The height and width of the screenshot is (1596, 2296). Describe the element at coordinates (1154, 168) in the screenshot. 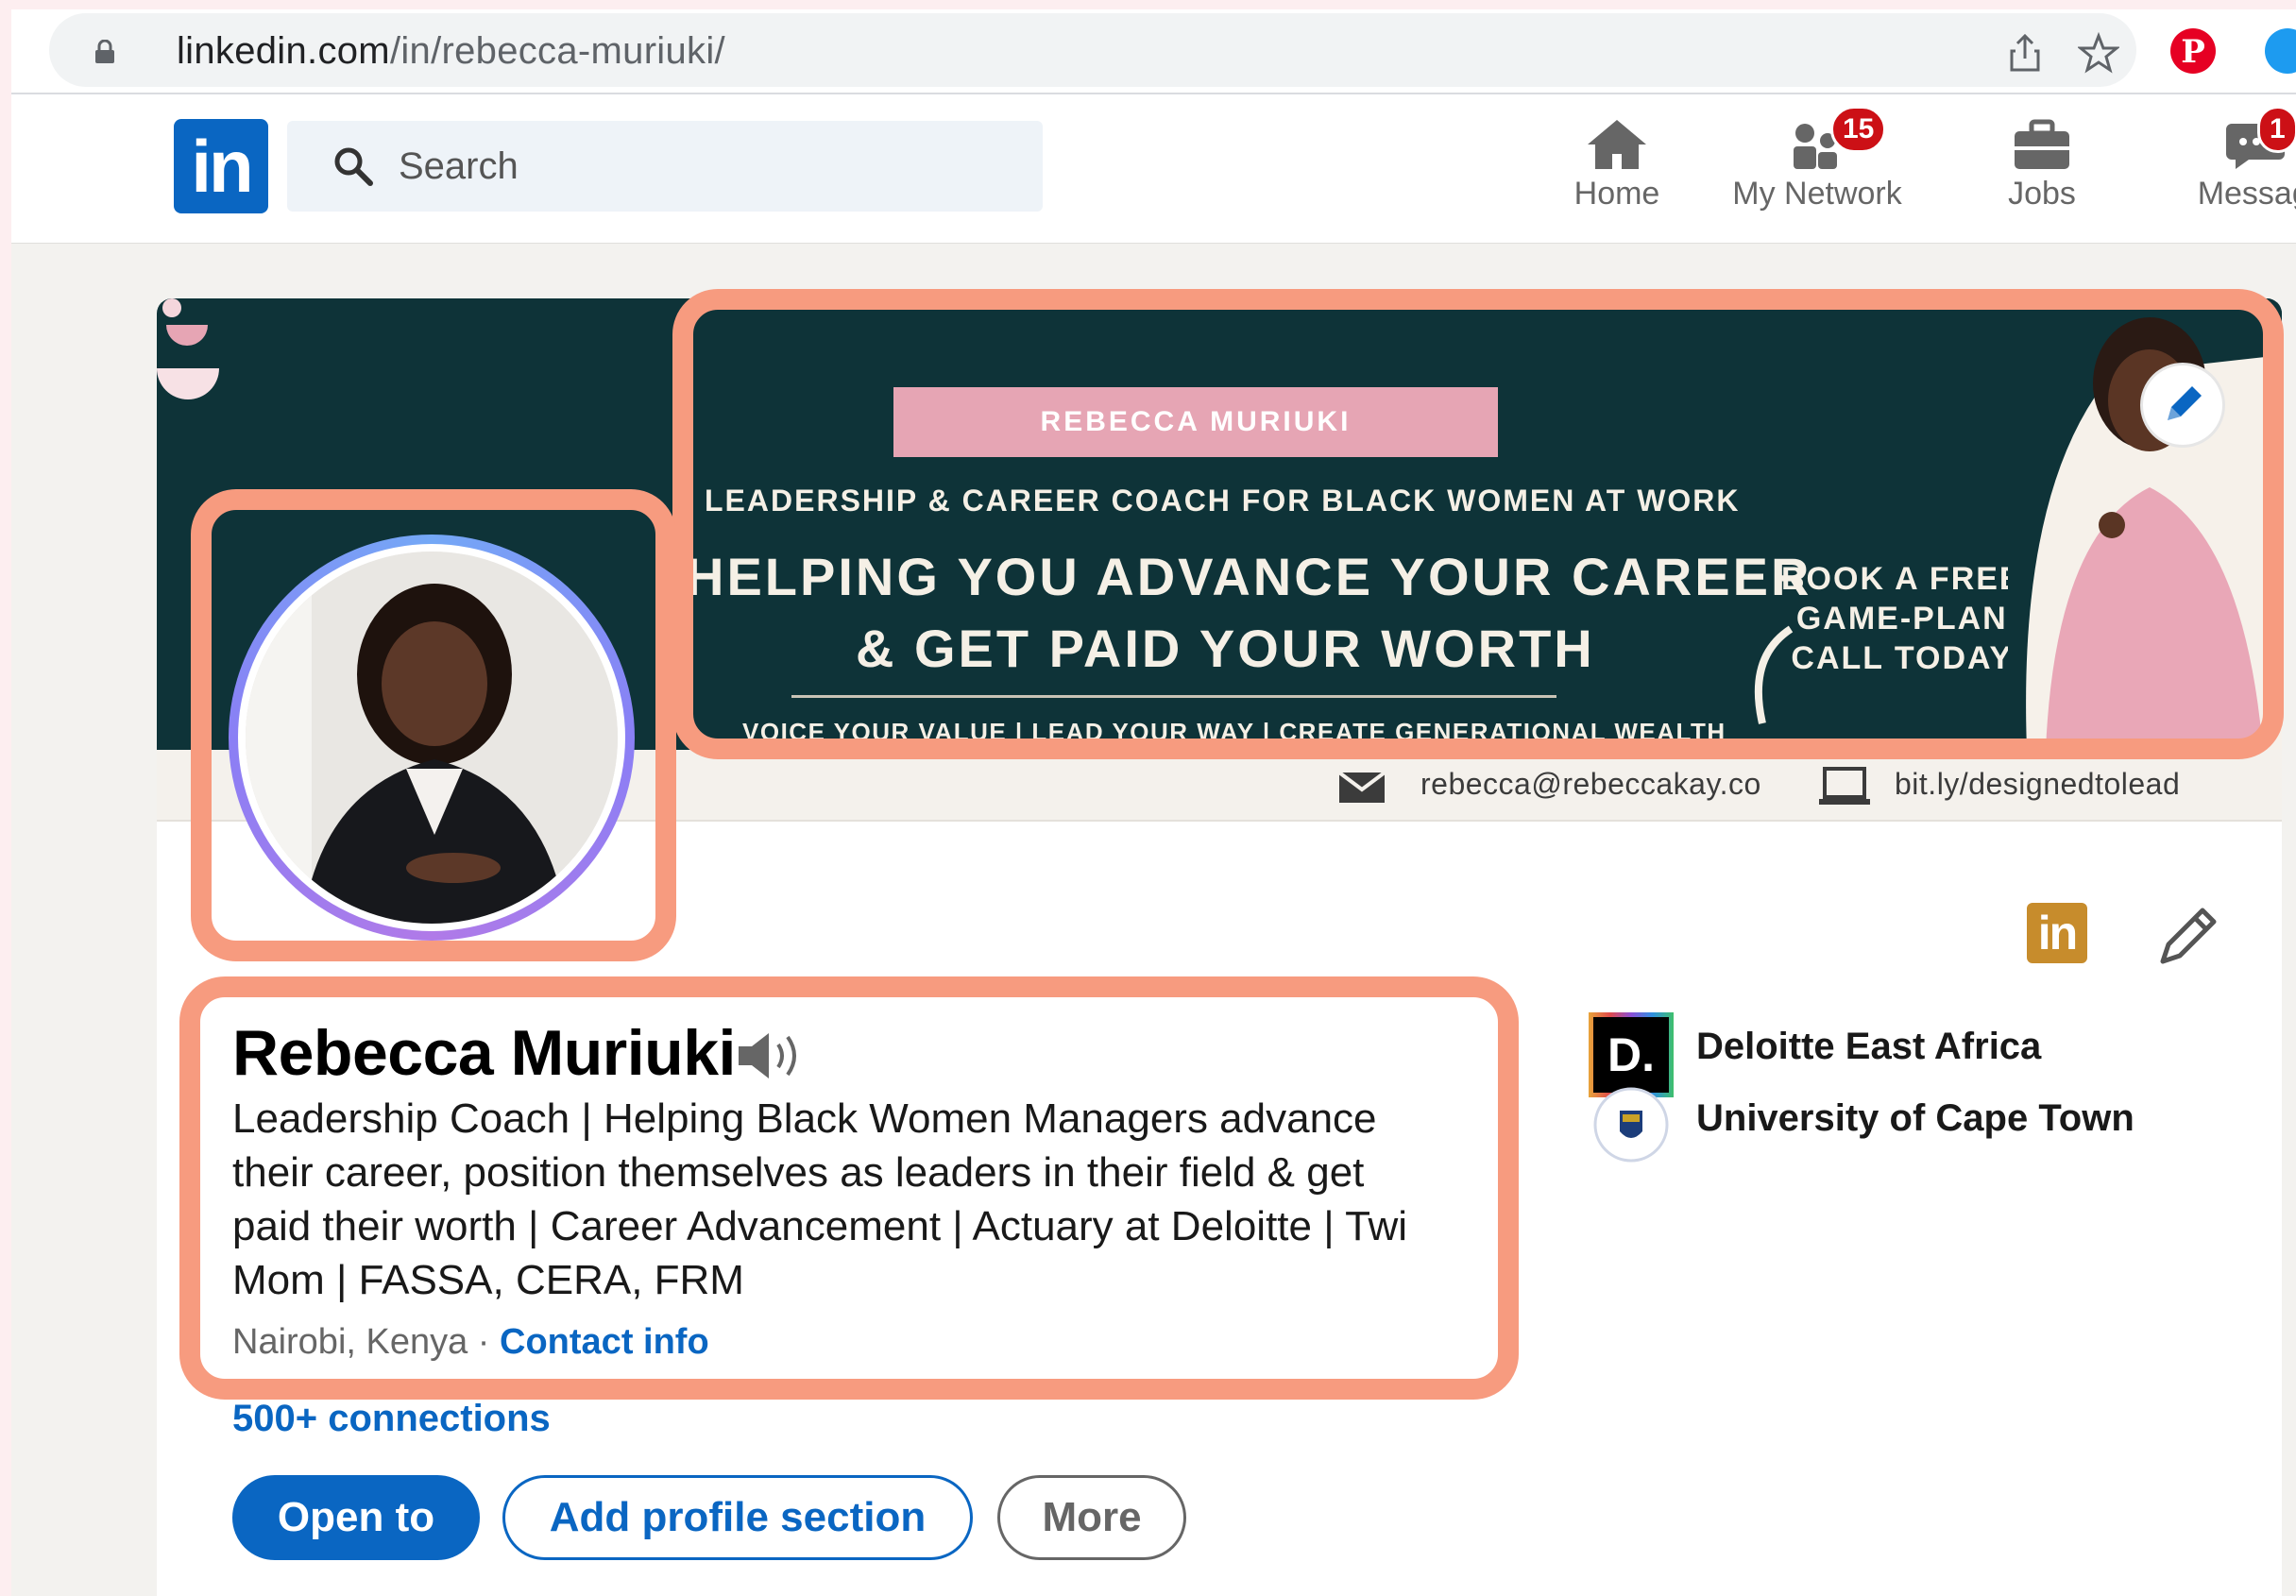

I see `linkedin-nav: in Home 15 My Network` at that location.